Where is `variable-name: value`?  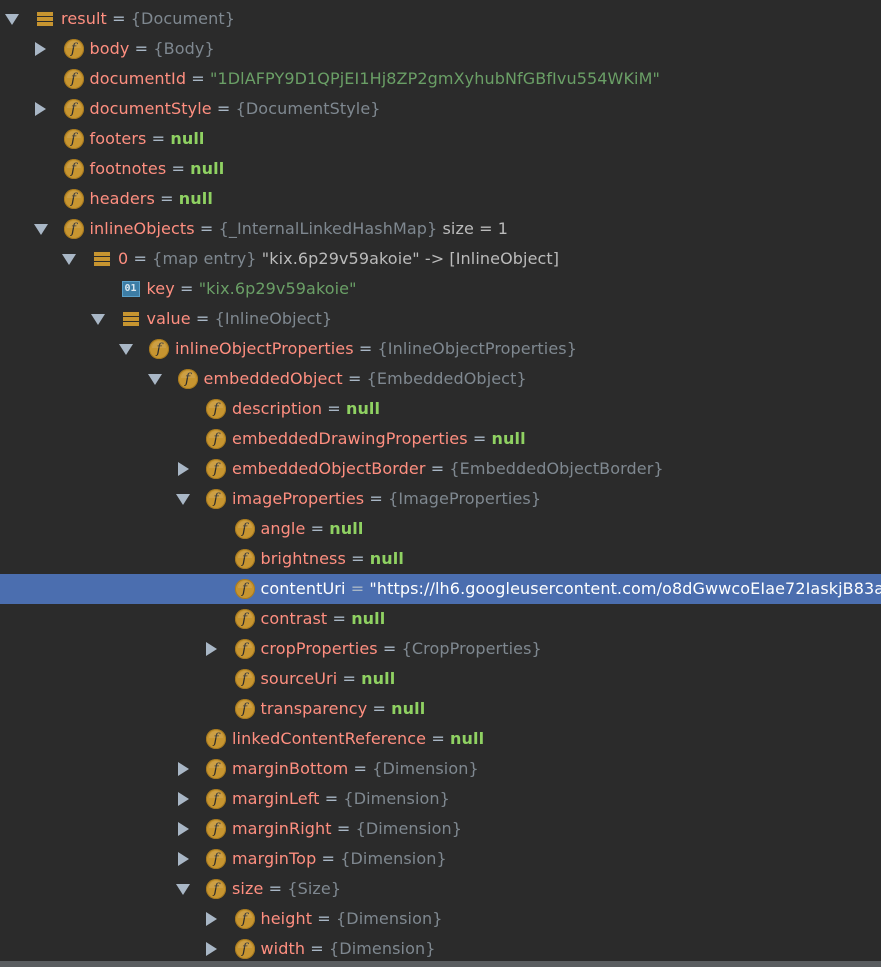
variable-name: value is located at coordinates (168, 318).